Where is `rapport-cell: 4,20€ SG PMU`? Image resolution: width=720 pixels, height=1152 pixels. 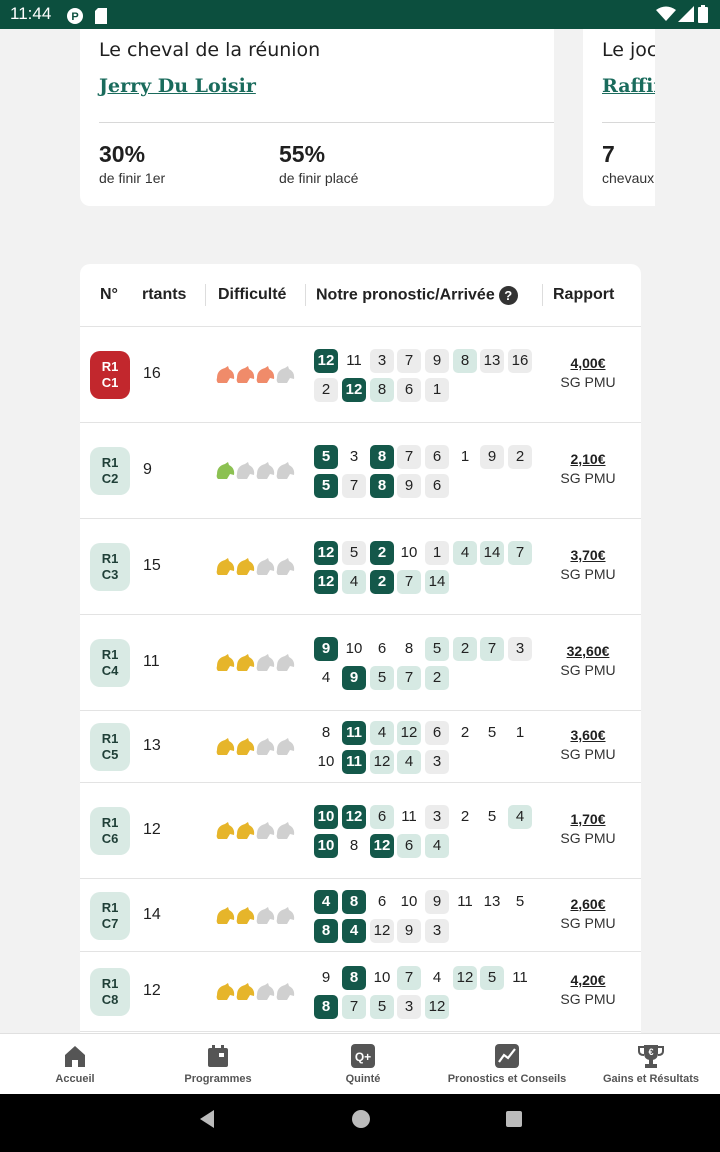 rapport-cell: 4,20€ SG PMU is located at coordinates (588, 989).